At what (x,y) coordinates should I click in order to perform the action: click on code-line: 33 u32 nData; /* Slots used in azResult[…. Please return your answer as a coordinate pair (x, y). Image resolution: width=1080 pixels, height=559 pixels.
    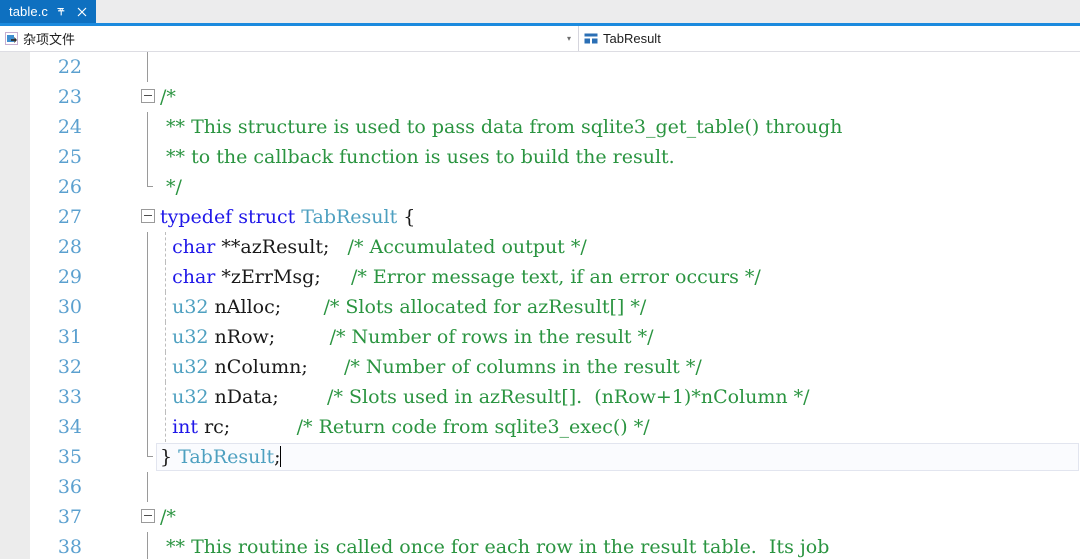
    Looking at the image, I should click on (540, 397).